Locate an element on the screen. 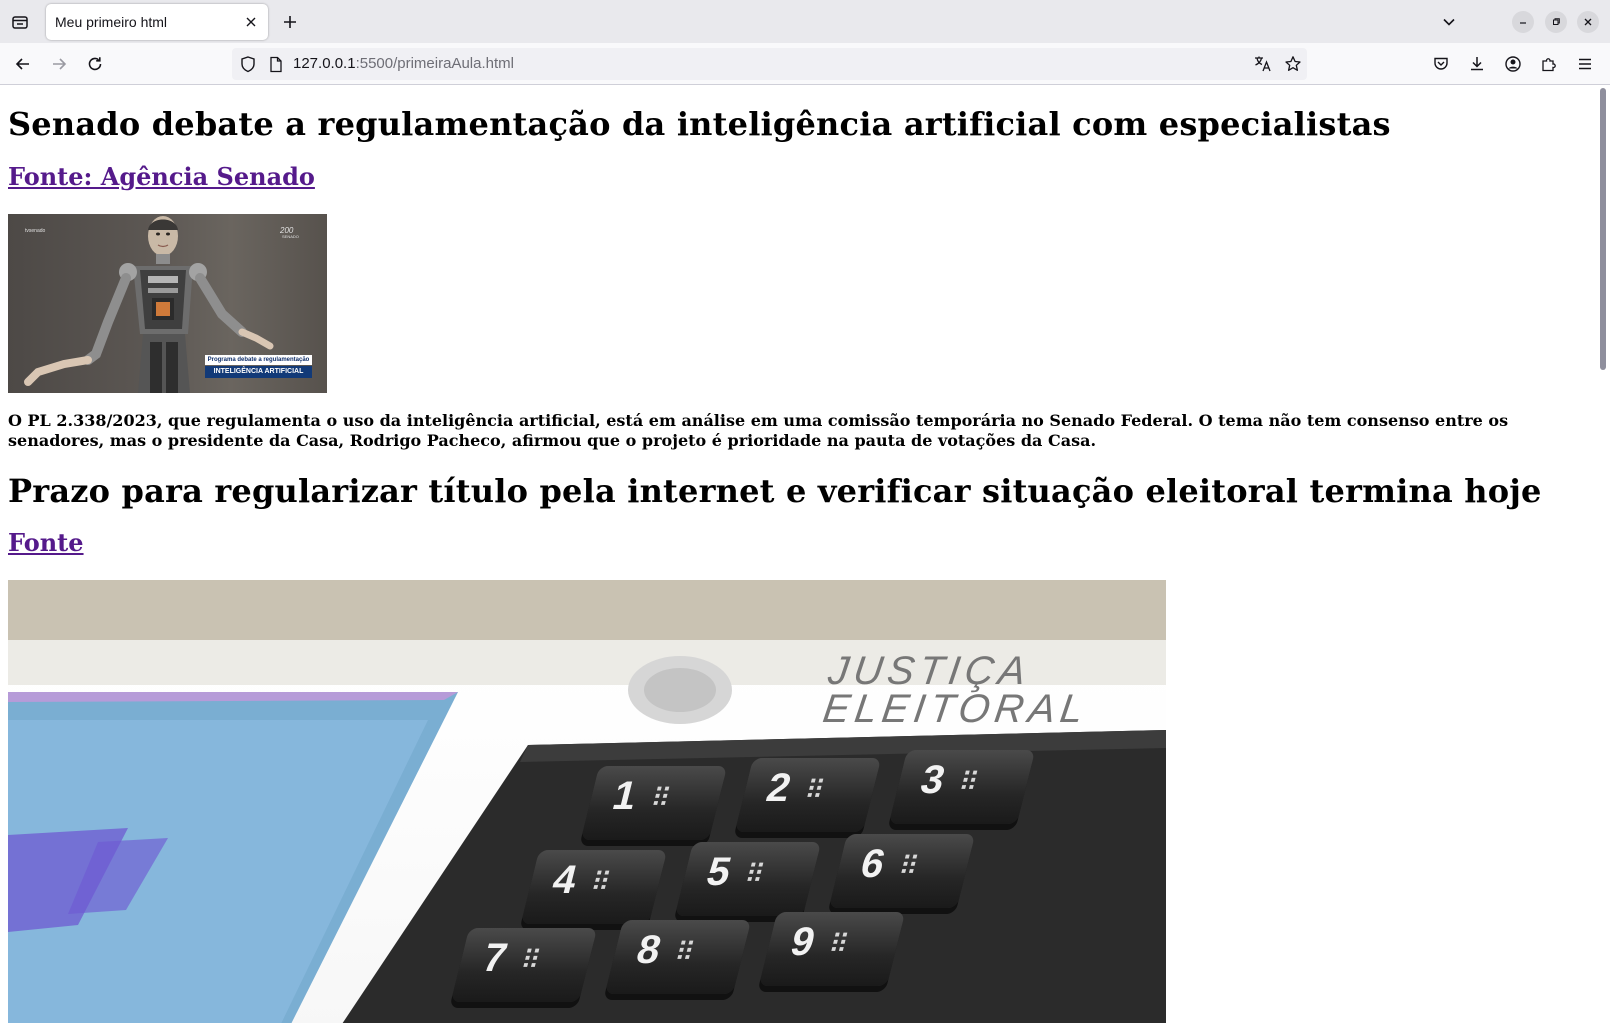 Image resolution: width=1610 pixels, height=1023 pixels. keypad-key-3: 3 ⠿ is located at coordinates (962, 787).